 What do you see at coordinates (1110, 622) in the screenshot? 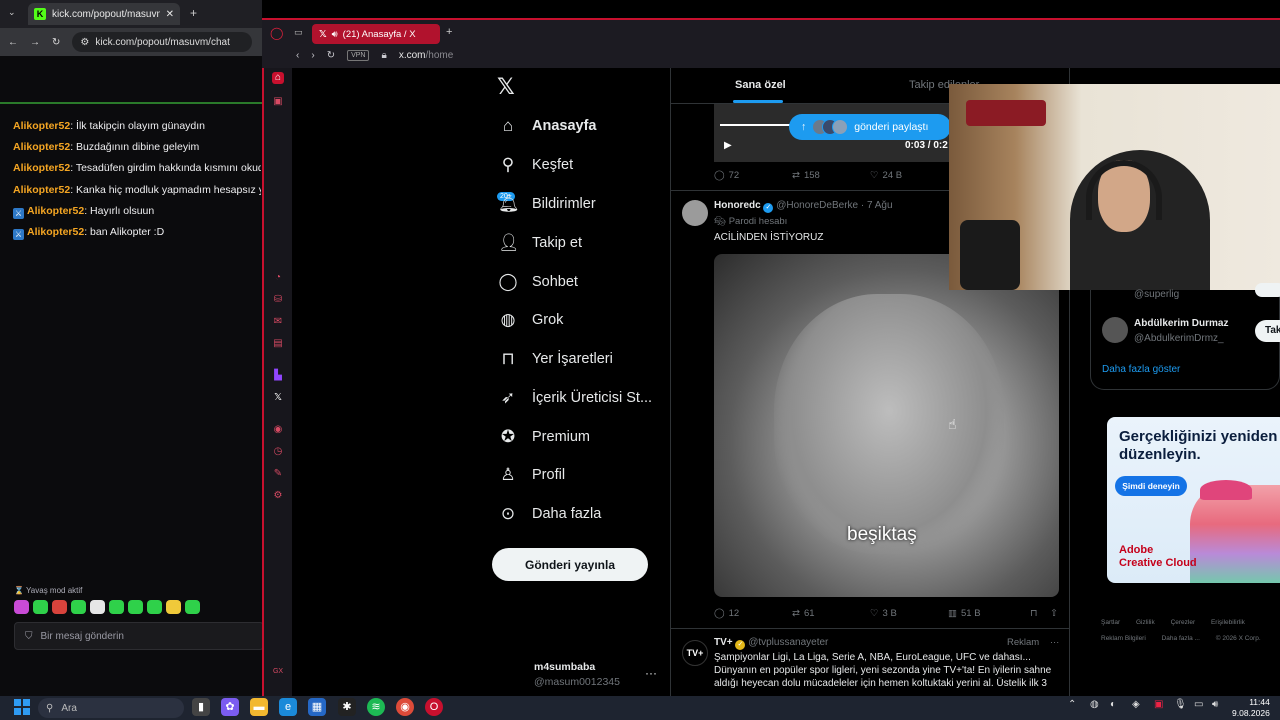
I see `footer-link: Şartlar` at bounding box center [1110, 622].